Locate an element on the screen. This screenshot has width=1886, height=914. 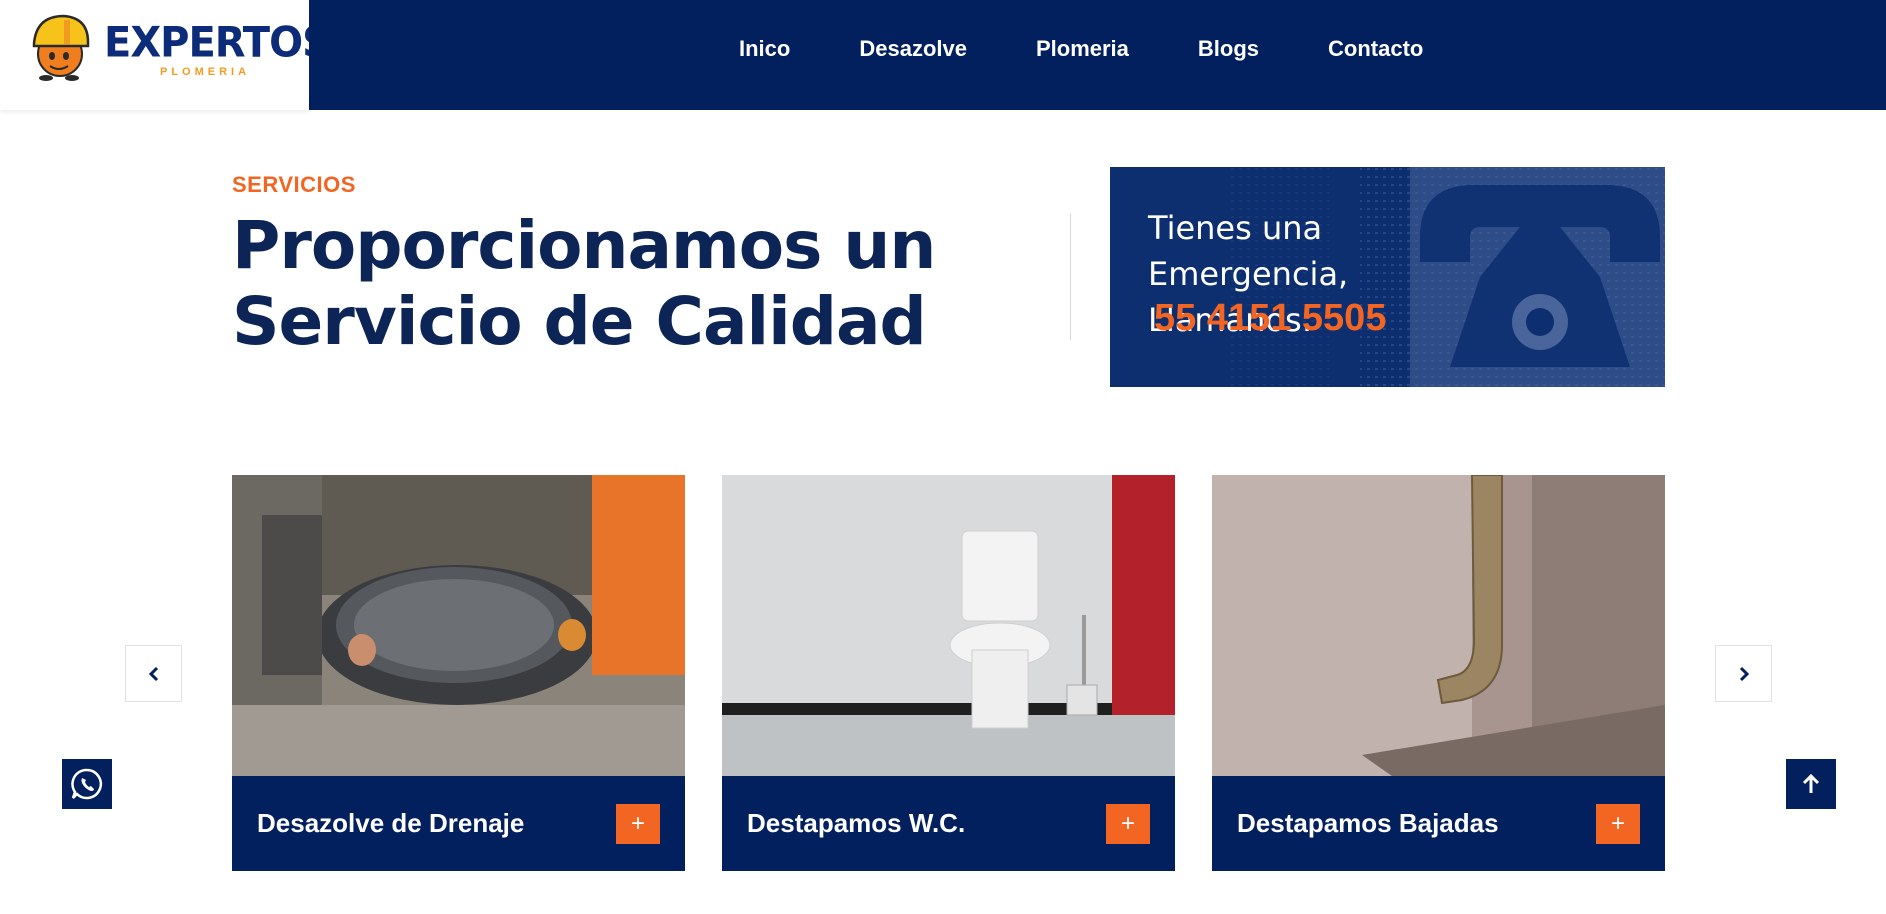
whatsapp-icon is located at coordinates (87, 784).